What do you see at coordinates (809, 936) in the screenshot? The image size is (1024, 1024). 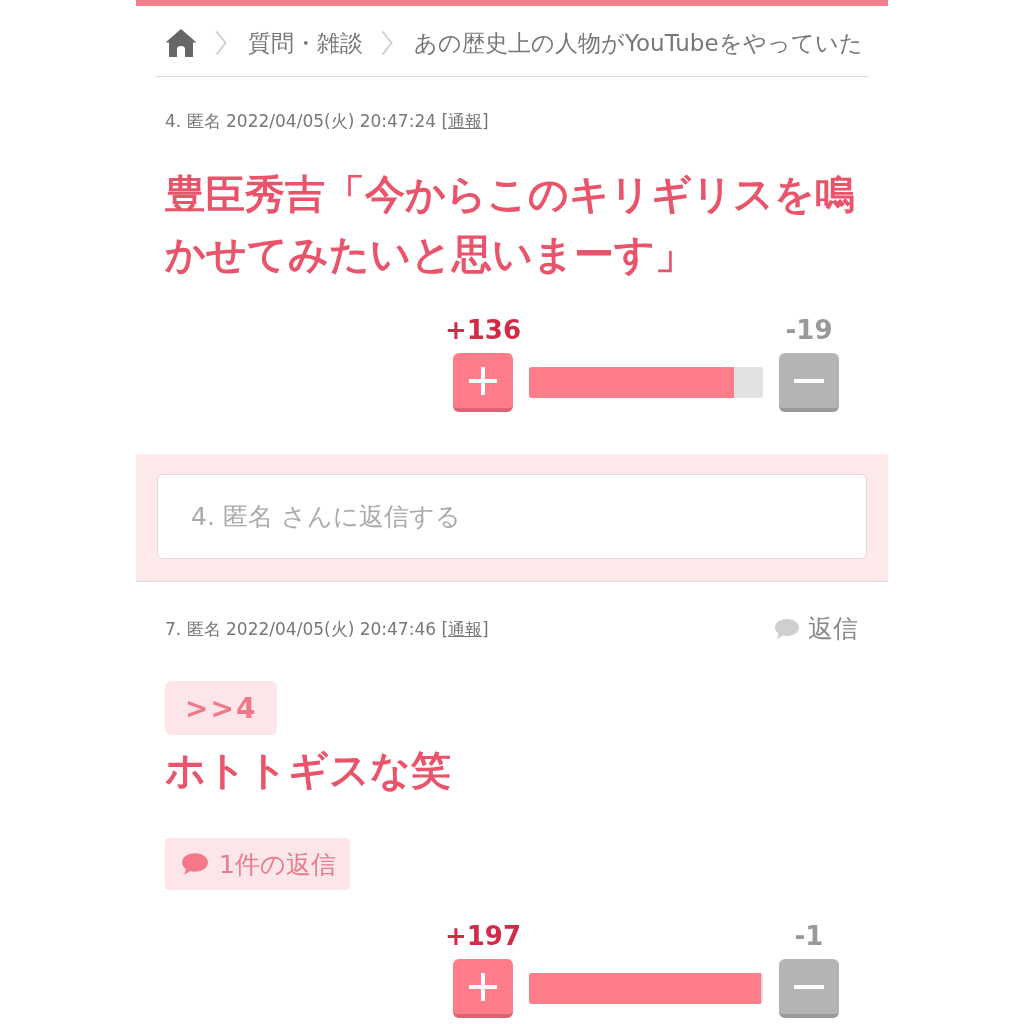 I see `downvote-count: -1` at bounding box center [809, 936].